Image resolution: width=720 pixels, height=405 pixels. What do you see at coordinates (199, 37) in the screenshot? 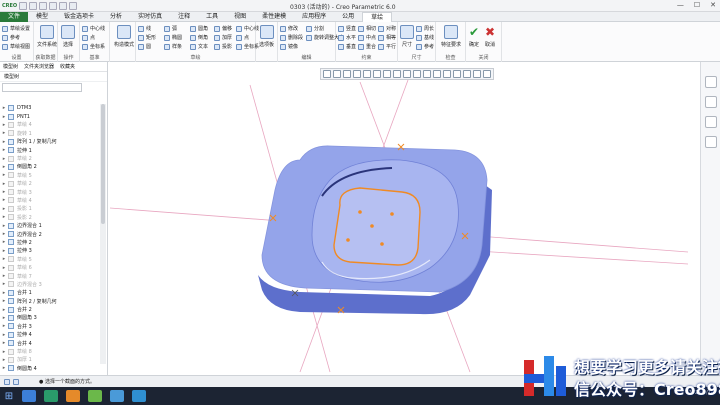
I see `chamfer-button: 倒角` at bounding box center [199, 37].